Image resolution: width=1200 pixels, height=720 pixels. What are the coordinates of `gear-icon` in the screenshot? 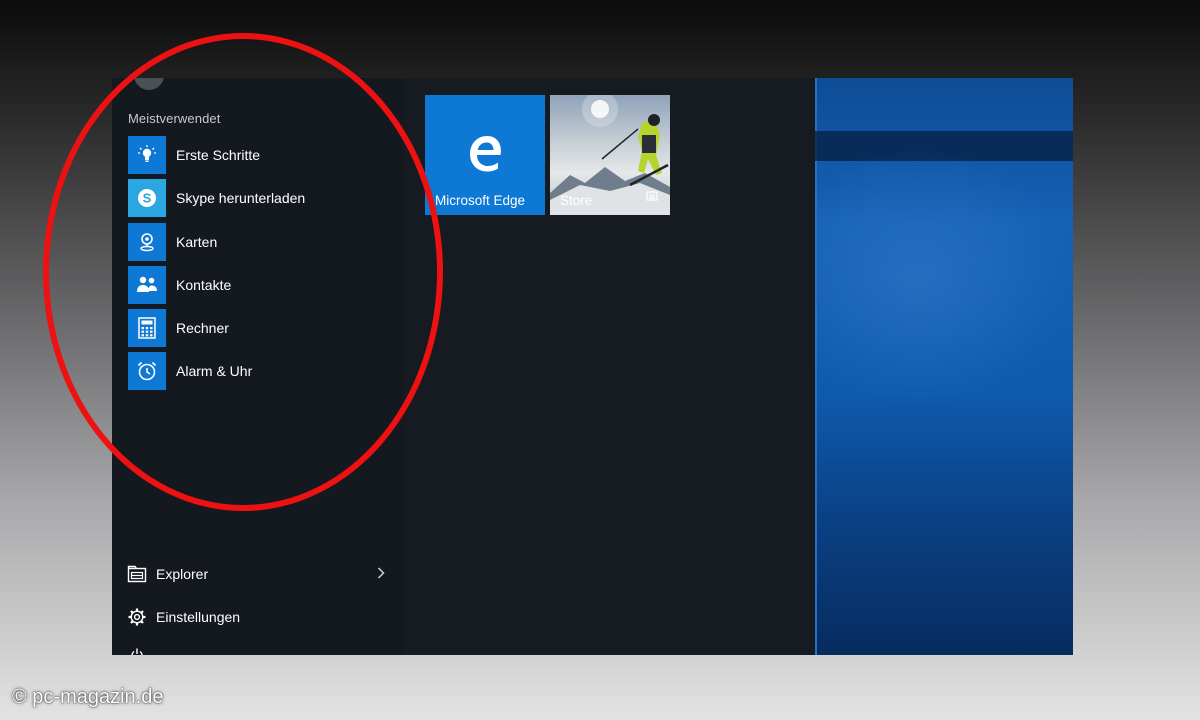 It's located at (137, 617).